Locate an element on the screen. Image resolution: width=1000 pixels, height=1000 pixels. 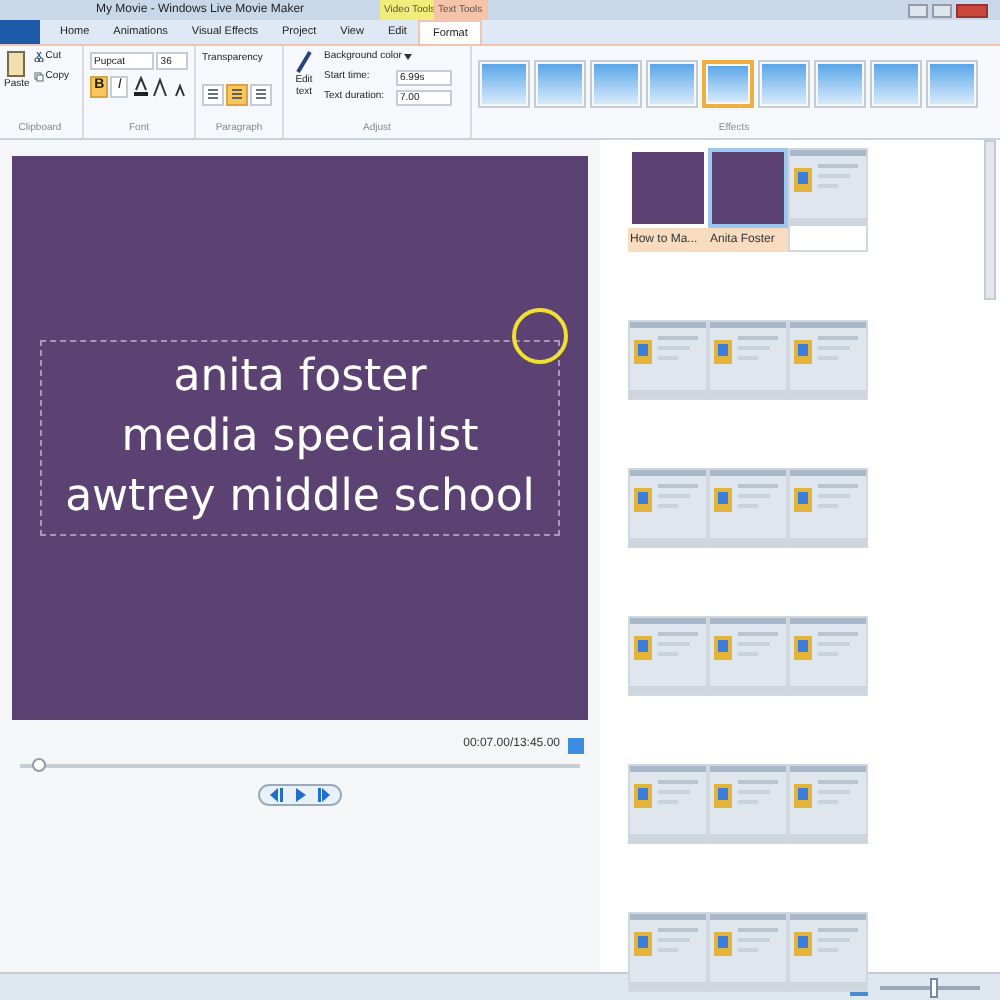
minimize-icon is located at coordinates (918, 10).